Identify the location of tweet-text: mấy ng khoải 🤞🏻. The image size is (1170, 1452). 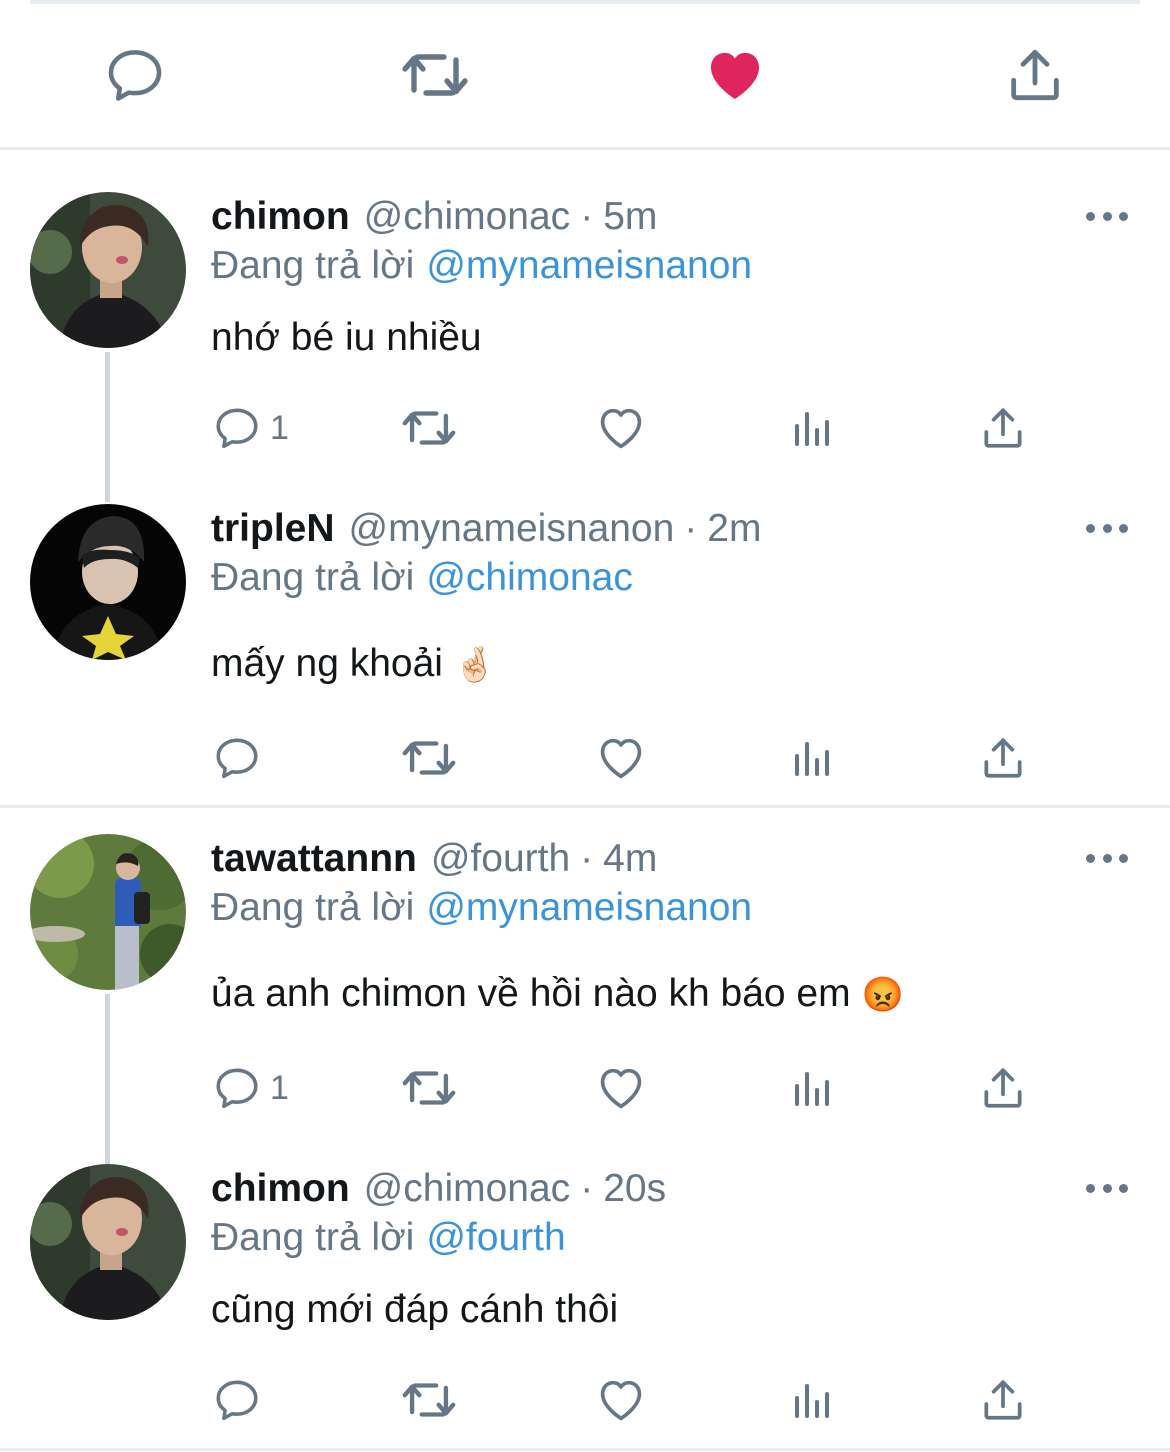
(353, 664).